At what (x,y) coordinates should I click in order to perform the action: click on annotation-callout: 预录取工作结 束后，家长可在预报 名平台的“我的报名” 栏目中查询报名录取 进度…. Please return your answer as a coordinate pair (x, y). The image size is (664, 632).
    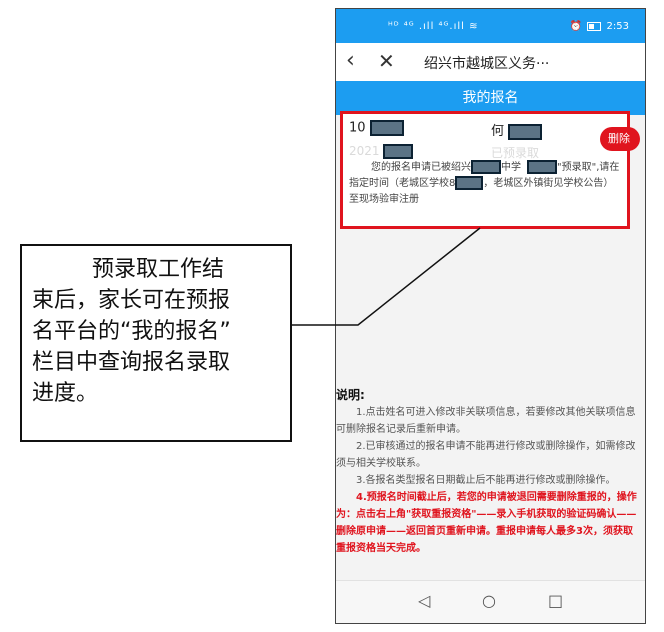
    Looking at the image, I should click on (156, 343).